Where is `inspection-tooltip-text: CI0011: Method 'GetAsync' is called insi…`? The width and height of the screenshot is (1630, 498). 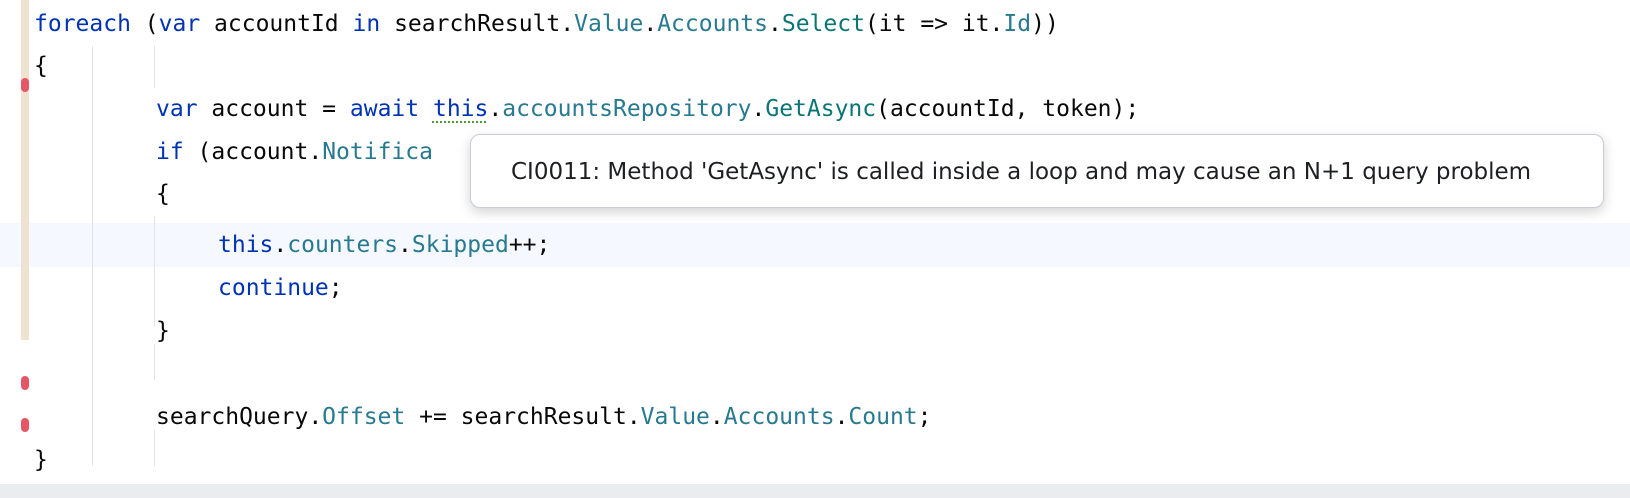
inspection-tooltip-text: CI0011: Method 'GetAsync' is called insi… is located at coordinates (1021, 172).